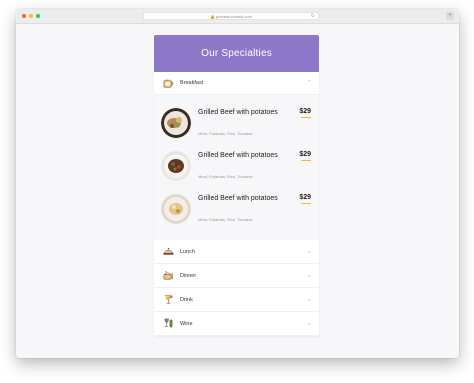 Image resolution: width=474 pixels, height=383 pixels. Describe the element at coordinates (168, 299) in the screenshot. I see `drink-icon` at that location.